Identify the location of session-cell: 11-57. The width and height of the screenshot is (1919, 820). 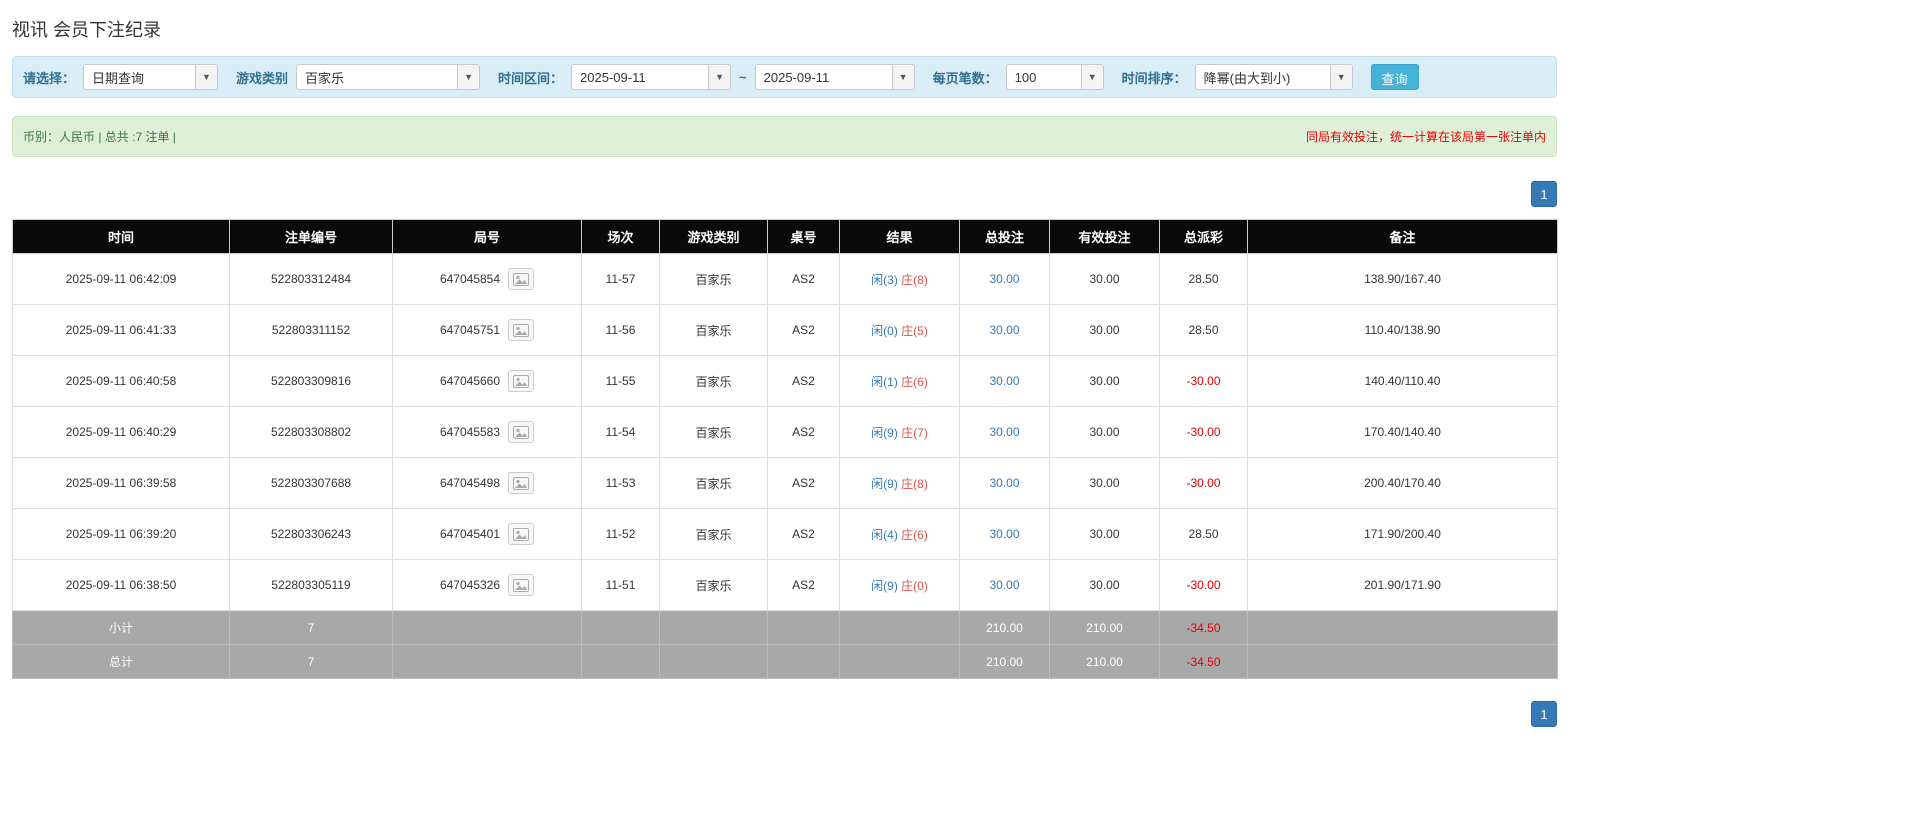
(620, 279).